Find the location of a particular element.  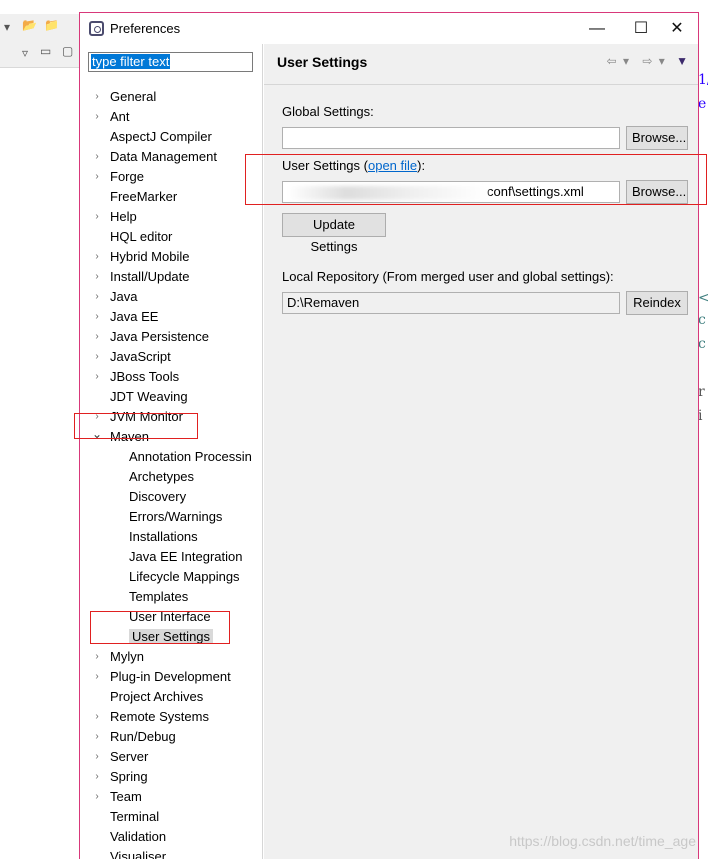

tree-item-forge: › Forge is located at coordinates (119, 177).